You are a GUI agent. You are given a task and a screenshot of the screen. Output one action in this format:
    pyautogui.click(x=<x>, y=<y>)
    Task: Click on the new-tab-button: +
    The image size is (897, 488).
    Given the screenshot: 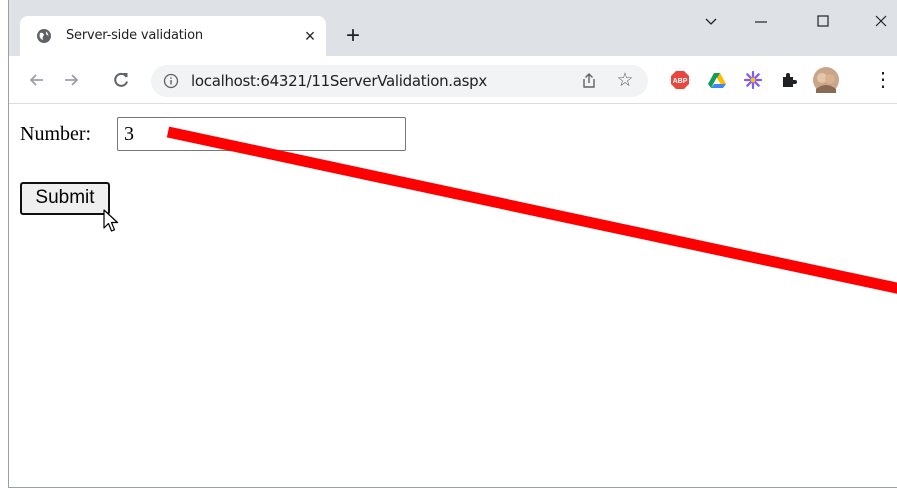 What is the action you would take?
    pyautogui.click(x=353, y=36)
    